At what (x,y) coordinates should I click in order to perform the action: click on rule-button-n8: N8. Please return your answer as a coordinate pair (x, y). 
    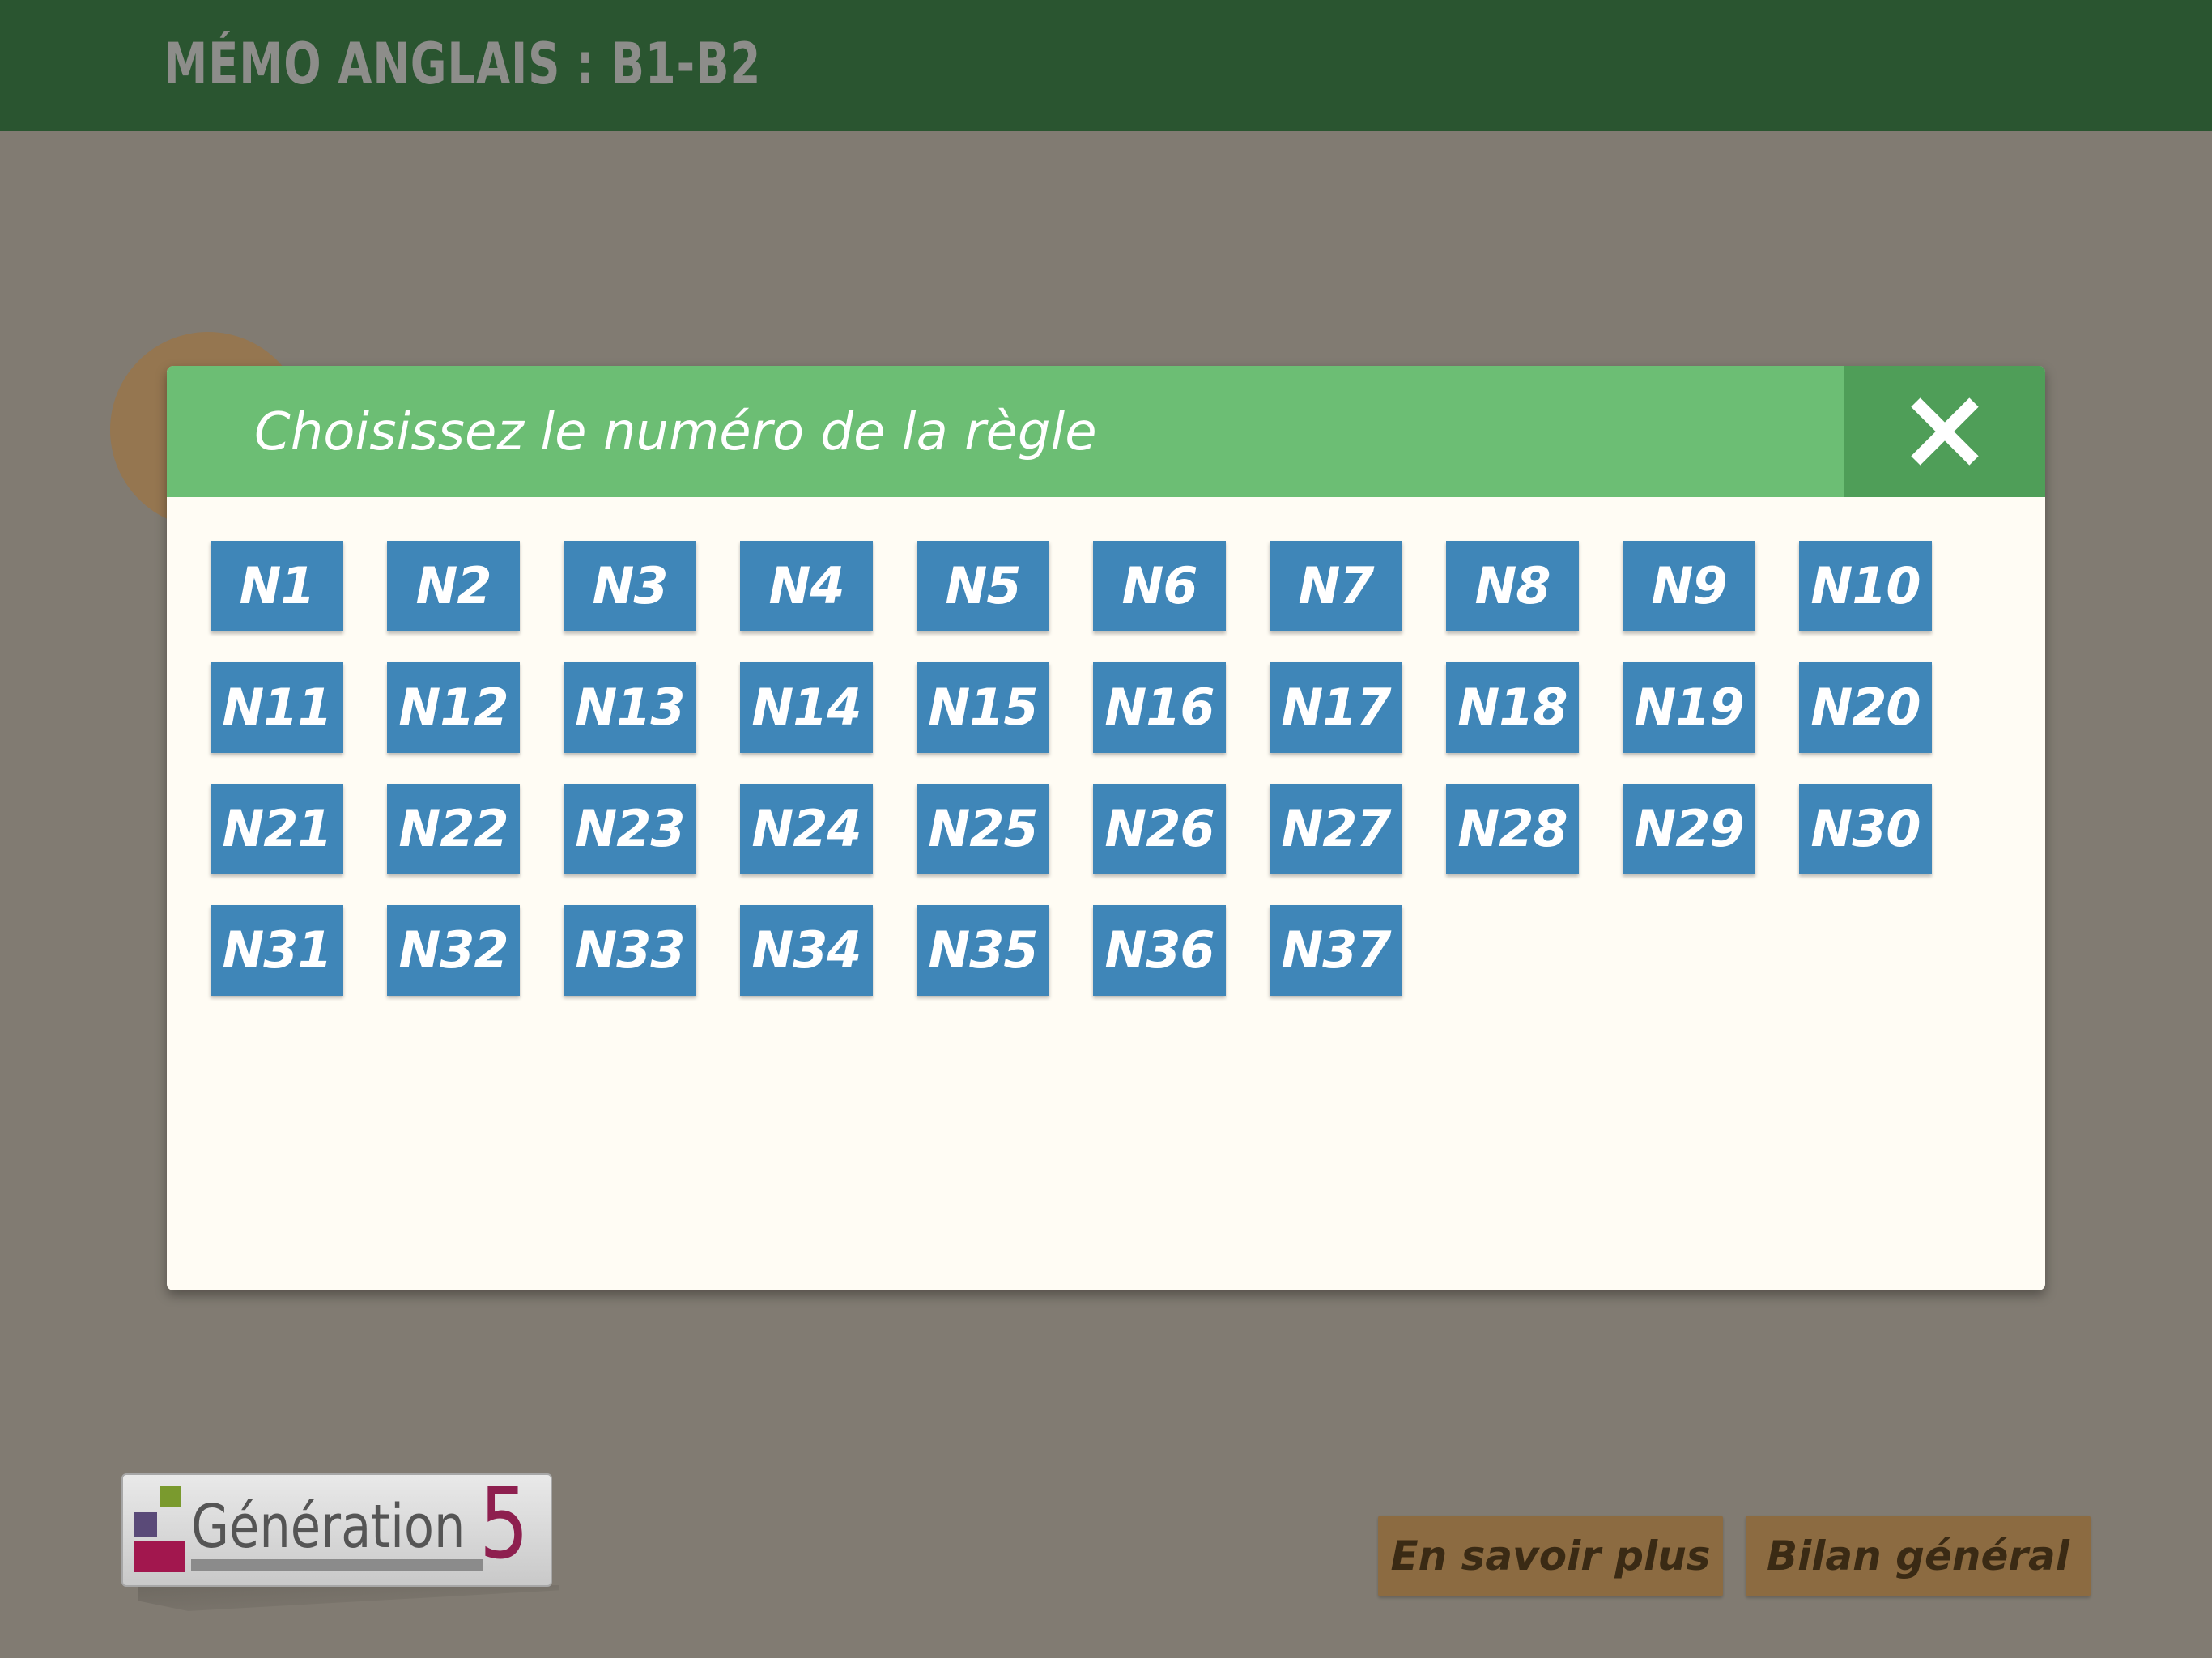
    Looking at the image, I should click on (1513, 586).